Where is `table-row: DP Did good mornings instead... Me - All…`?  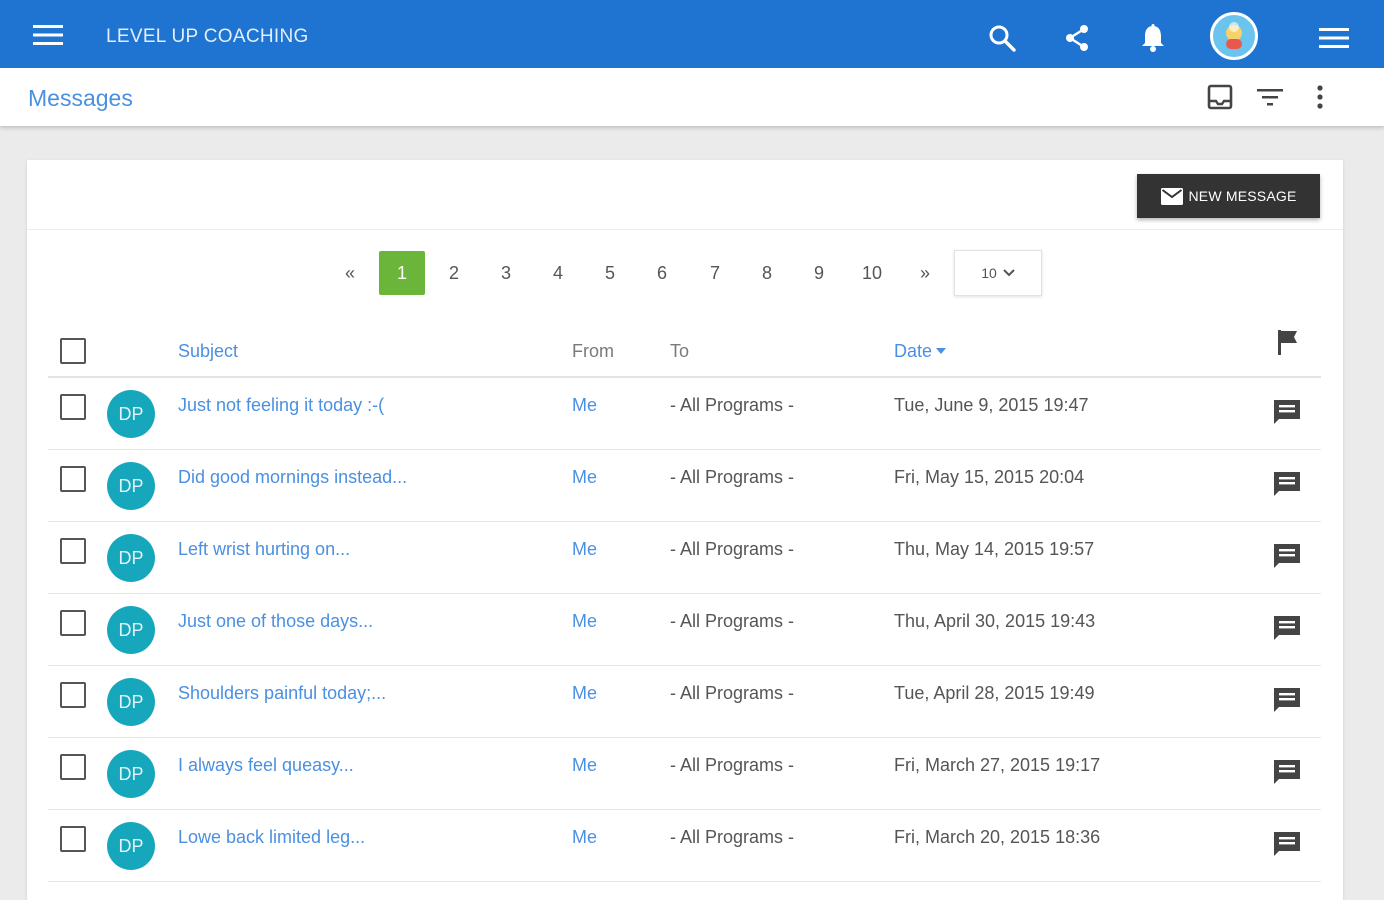 table-row: DP Did good mornings instead... Me - All… is located at coordinates (684, 486).